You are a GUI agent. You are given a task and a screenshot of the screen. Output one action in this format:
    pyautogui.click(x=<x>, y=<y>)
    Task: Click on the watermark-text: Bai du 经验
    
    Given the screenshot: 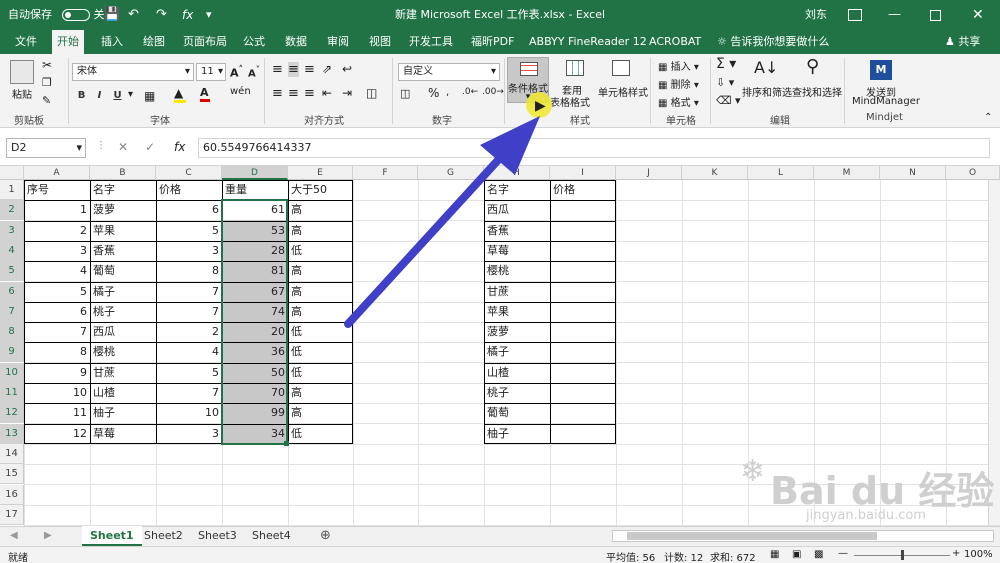 What is the action you would take?
    pyautogui.click(x=882, y=491)
    